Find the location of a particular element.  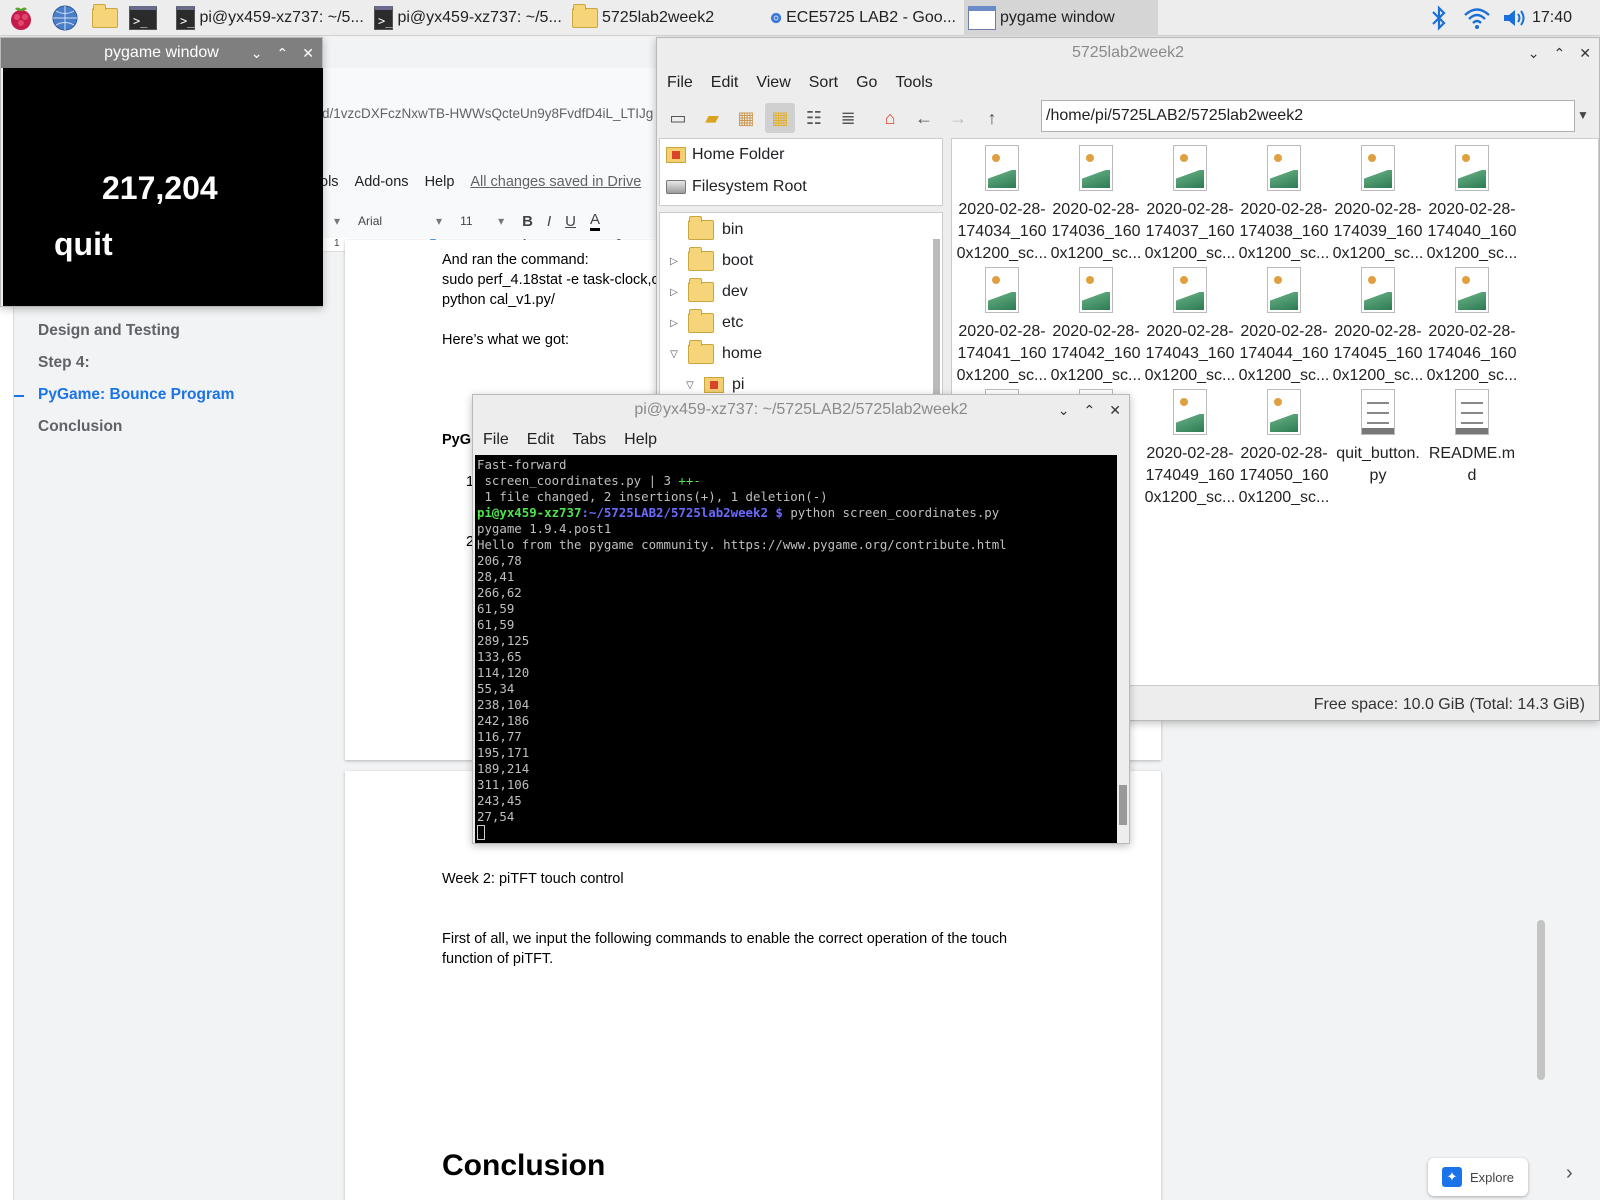

pygame-titlebar: pygame window ⌄ ⌃ ✕ is located at coordinates (161, 53).